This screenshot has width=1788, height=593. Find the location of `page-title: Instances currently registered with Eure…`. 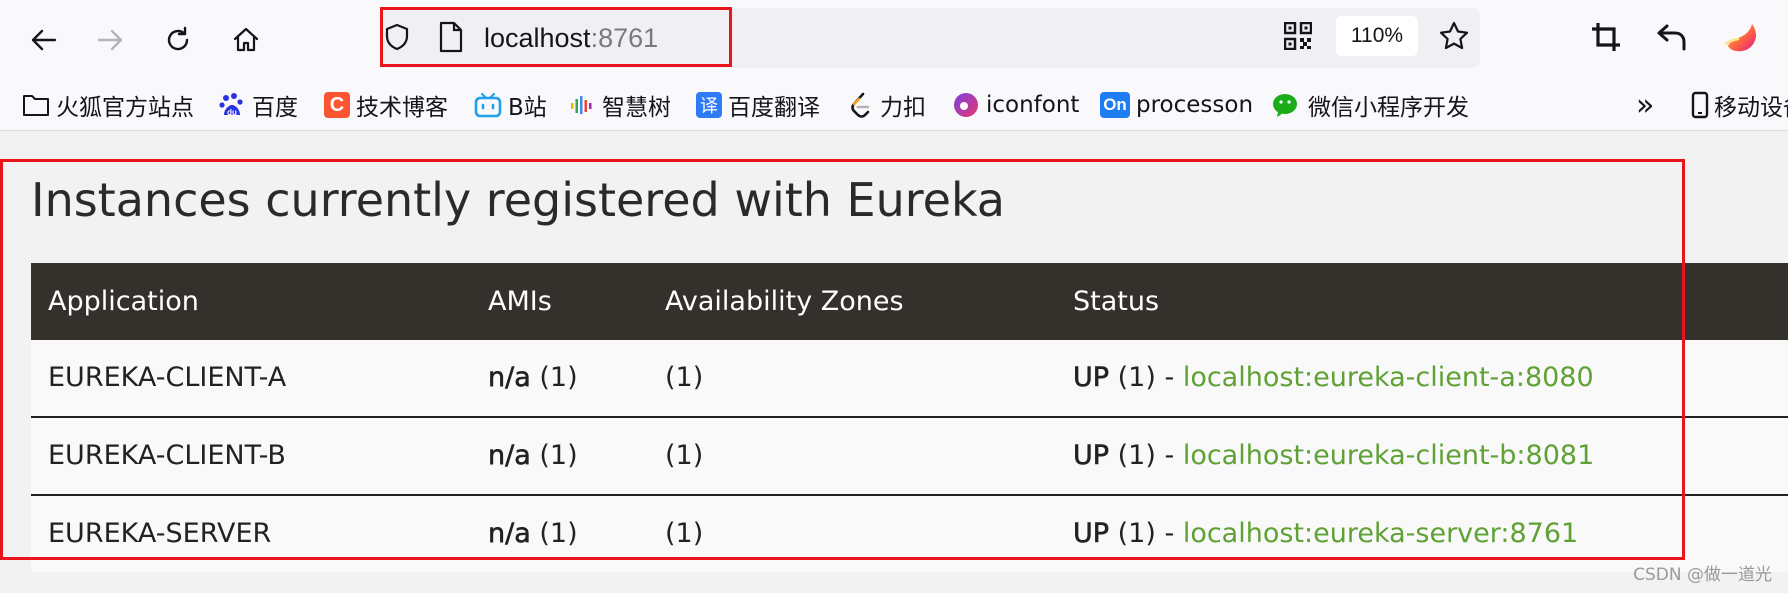

page-title: Instances currently registered with Eure… is located at coordinates (518, 200).